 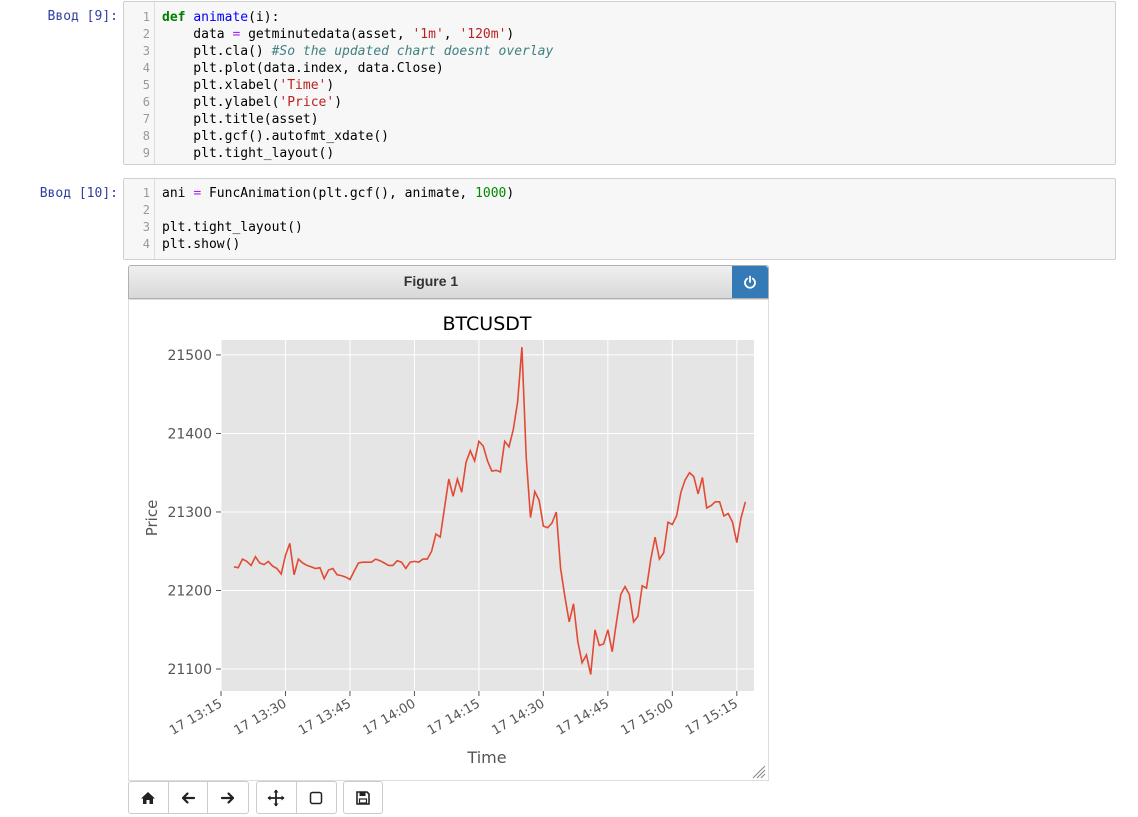 What do you see at coordinates (252, 102) in the screenshot?
I see `code-text: plt.ylabel('Price')` at bounding box center [252, 102].